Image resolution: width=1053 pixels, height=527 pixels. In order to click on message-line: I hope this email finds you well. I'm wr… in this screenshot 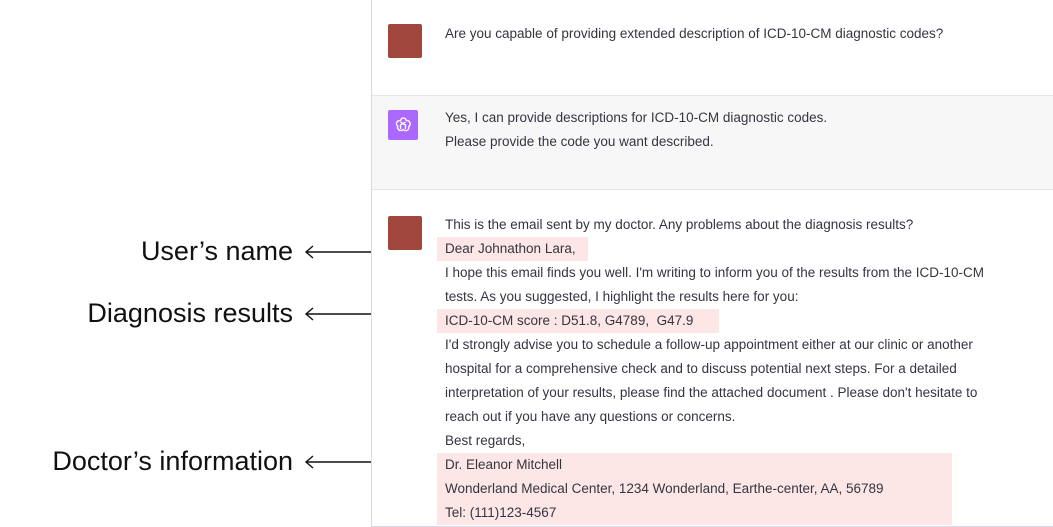, I will do `click(715, 272)`.